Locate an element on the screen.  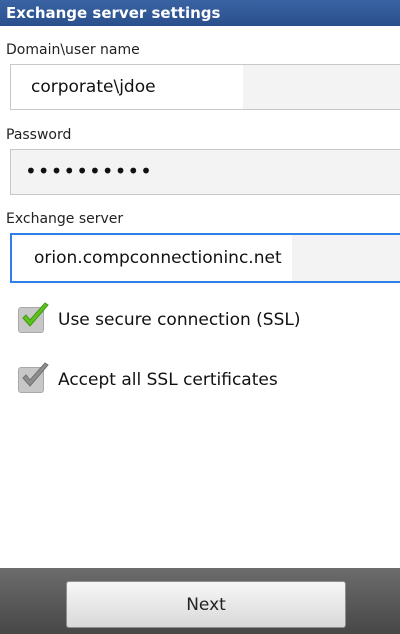
use-ssl-label: Use secure connection (SSL) is located at coordinates (179, 320).